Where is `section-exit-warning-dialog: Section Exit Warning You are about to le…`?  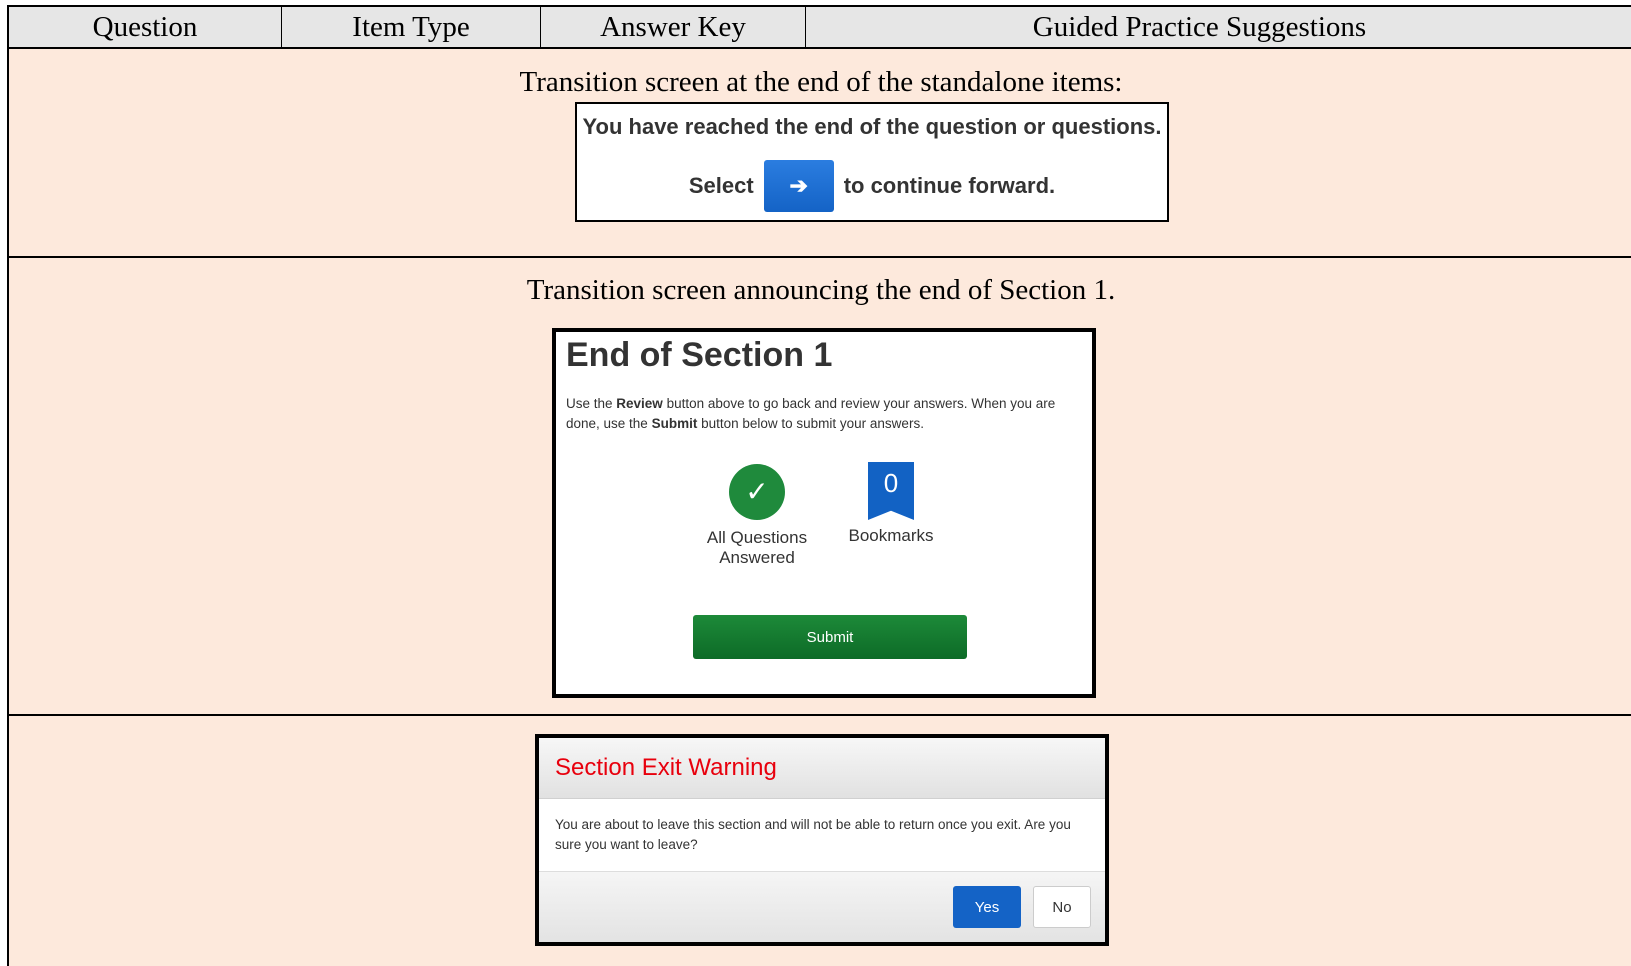 section-exit-warning-dialog: Section Exit Warning You are about to le… is located at coordinates (822, 840).